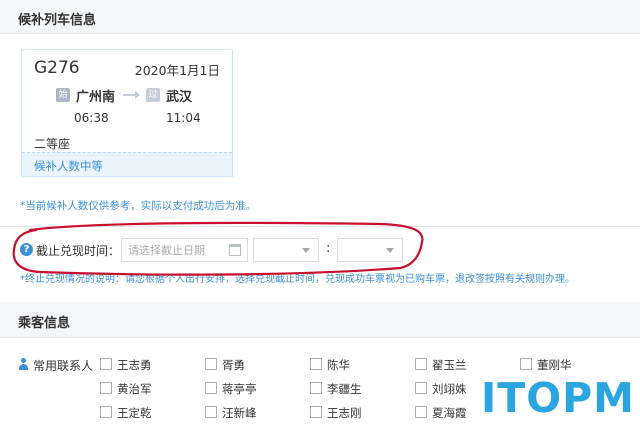 This screenshot has height=427, width=640. I want to click on deadline-date-field, so click(184, 250).